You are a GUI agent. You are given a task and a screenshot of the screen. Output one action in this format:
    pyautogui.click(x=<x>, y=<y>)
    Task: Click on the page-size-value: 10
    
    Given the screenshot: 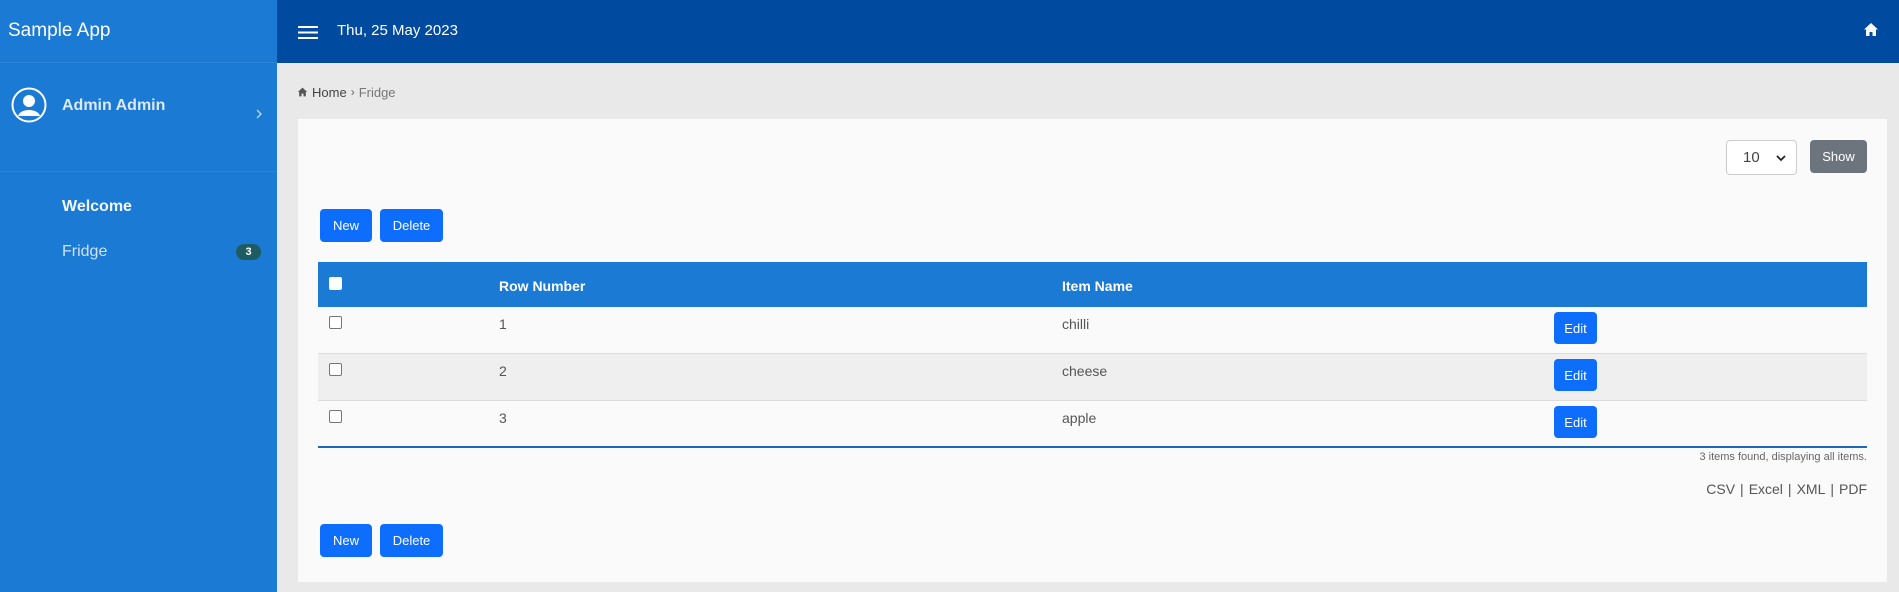 What is the action you would take?
    pyautogui.click(x=1751, y=157)
    